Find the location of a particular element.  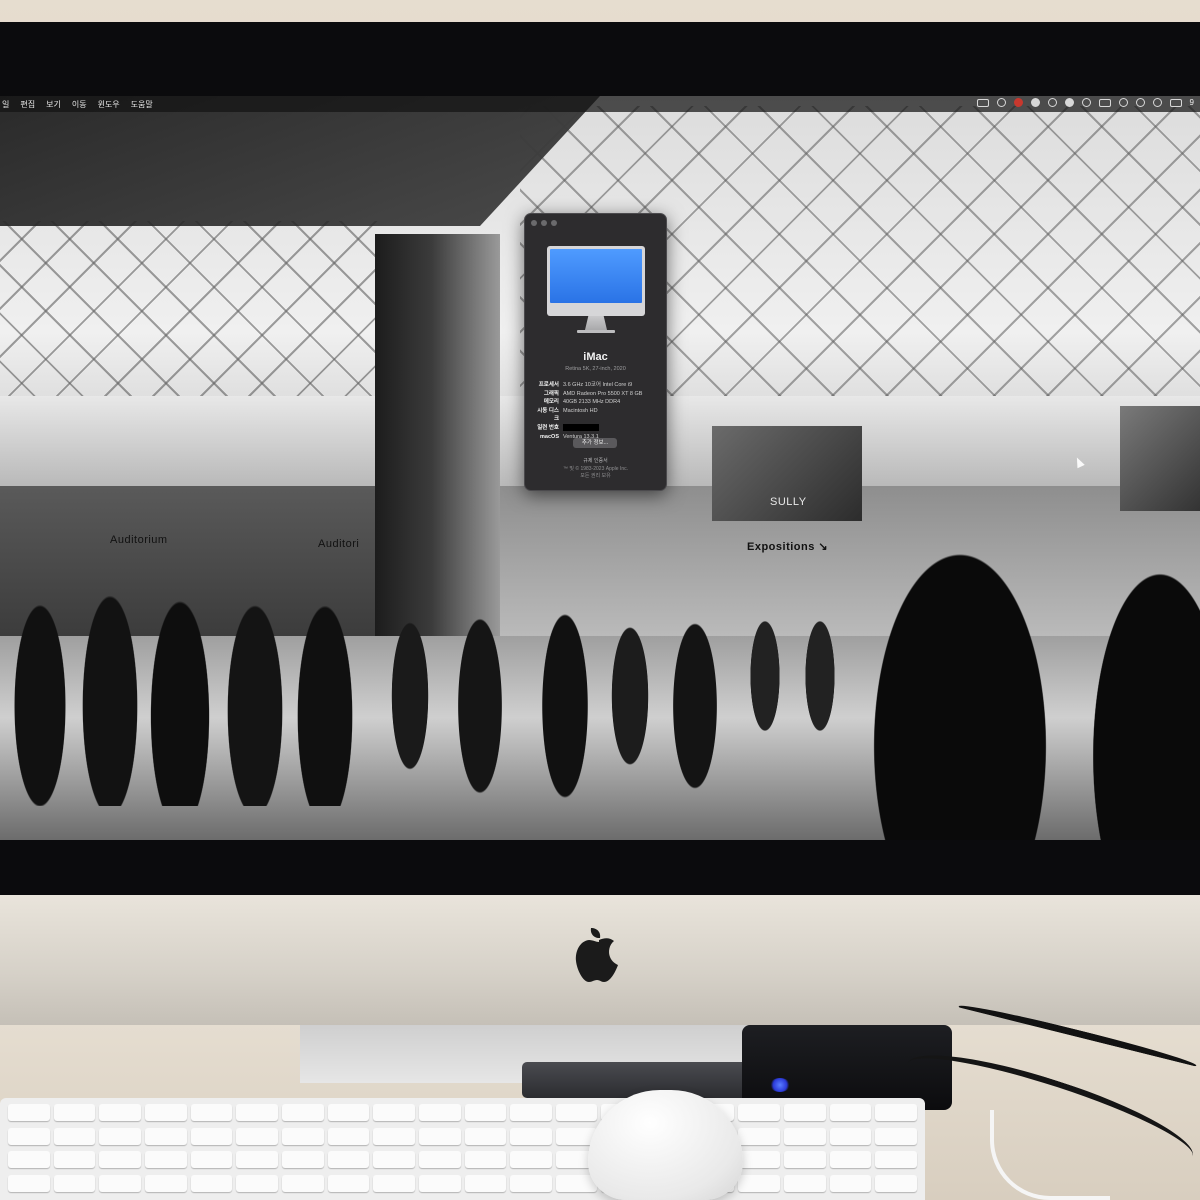

menu-bar: 일 편집 보기 이동 윈도우 도움말 9 is located at coordinates (600, 104).